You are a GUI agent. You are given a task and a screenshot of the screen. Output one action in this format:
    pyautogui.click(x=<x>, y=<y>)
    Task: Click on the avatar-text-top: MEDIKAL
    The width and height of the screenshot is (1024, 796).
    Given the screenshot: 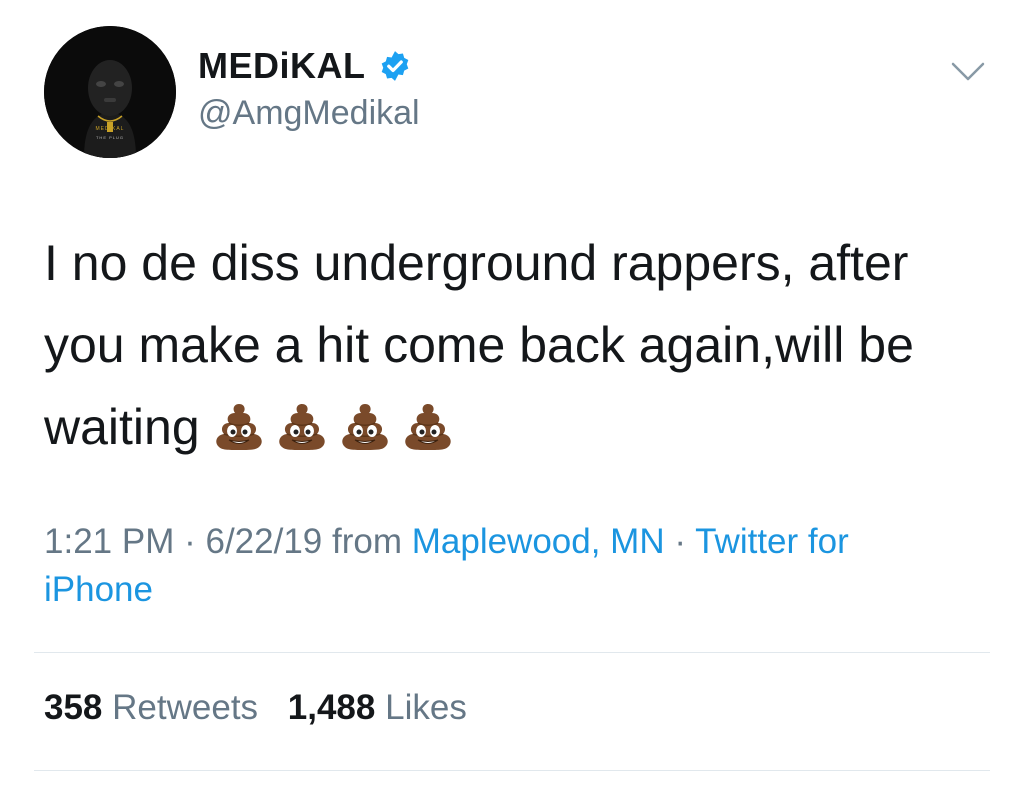 What is the action you would take?
    pyautogui.click(x=110, y=129)
    